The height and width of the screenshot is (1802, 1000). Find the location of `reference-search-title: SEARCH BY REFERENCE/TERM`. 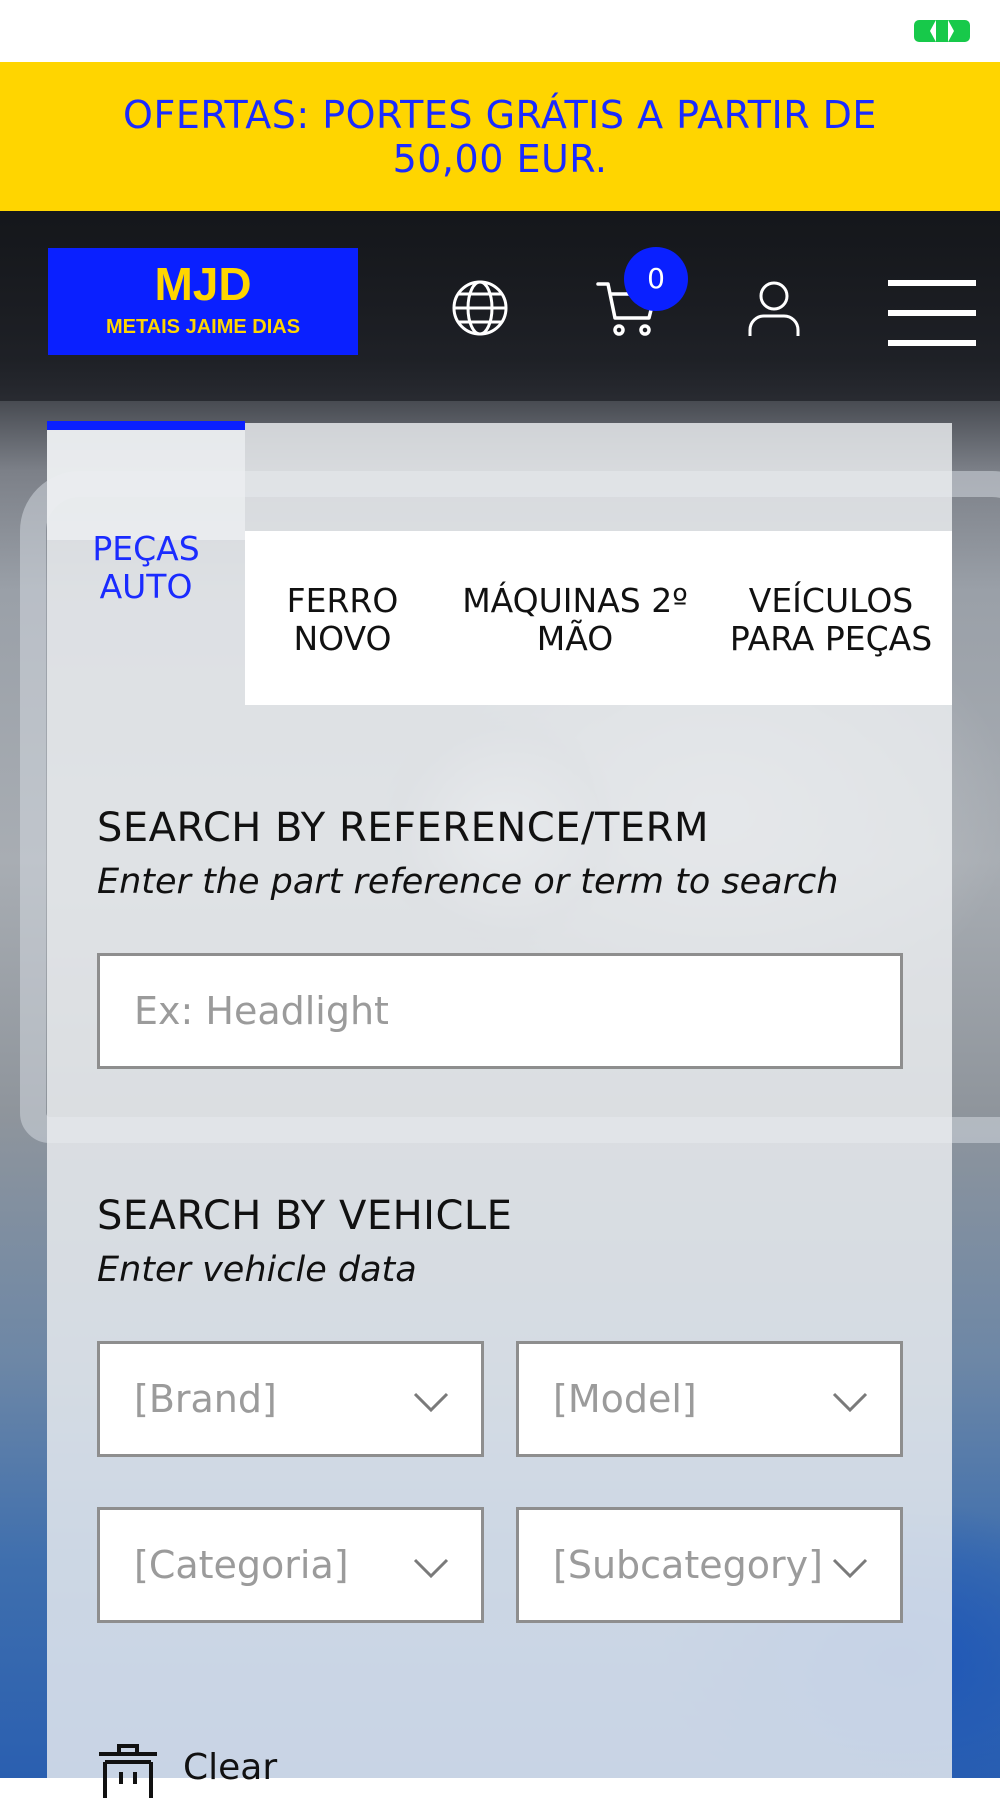

reference-search-title: SEARCH BY REFERENCE/TERM is located at coordinates (403, 828).